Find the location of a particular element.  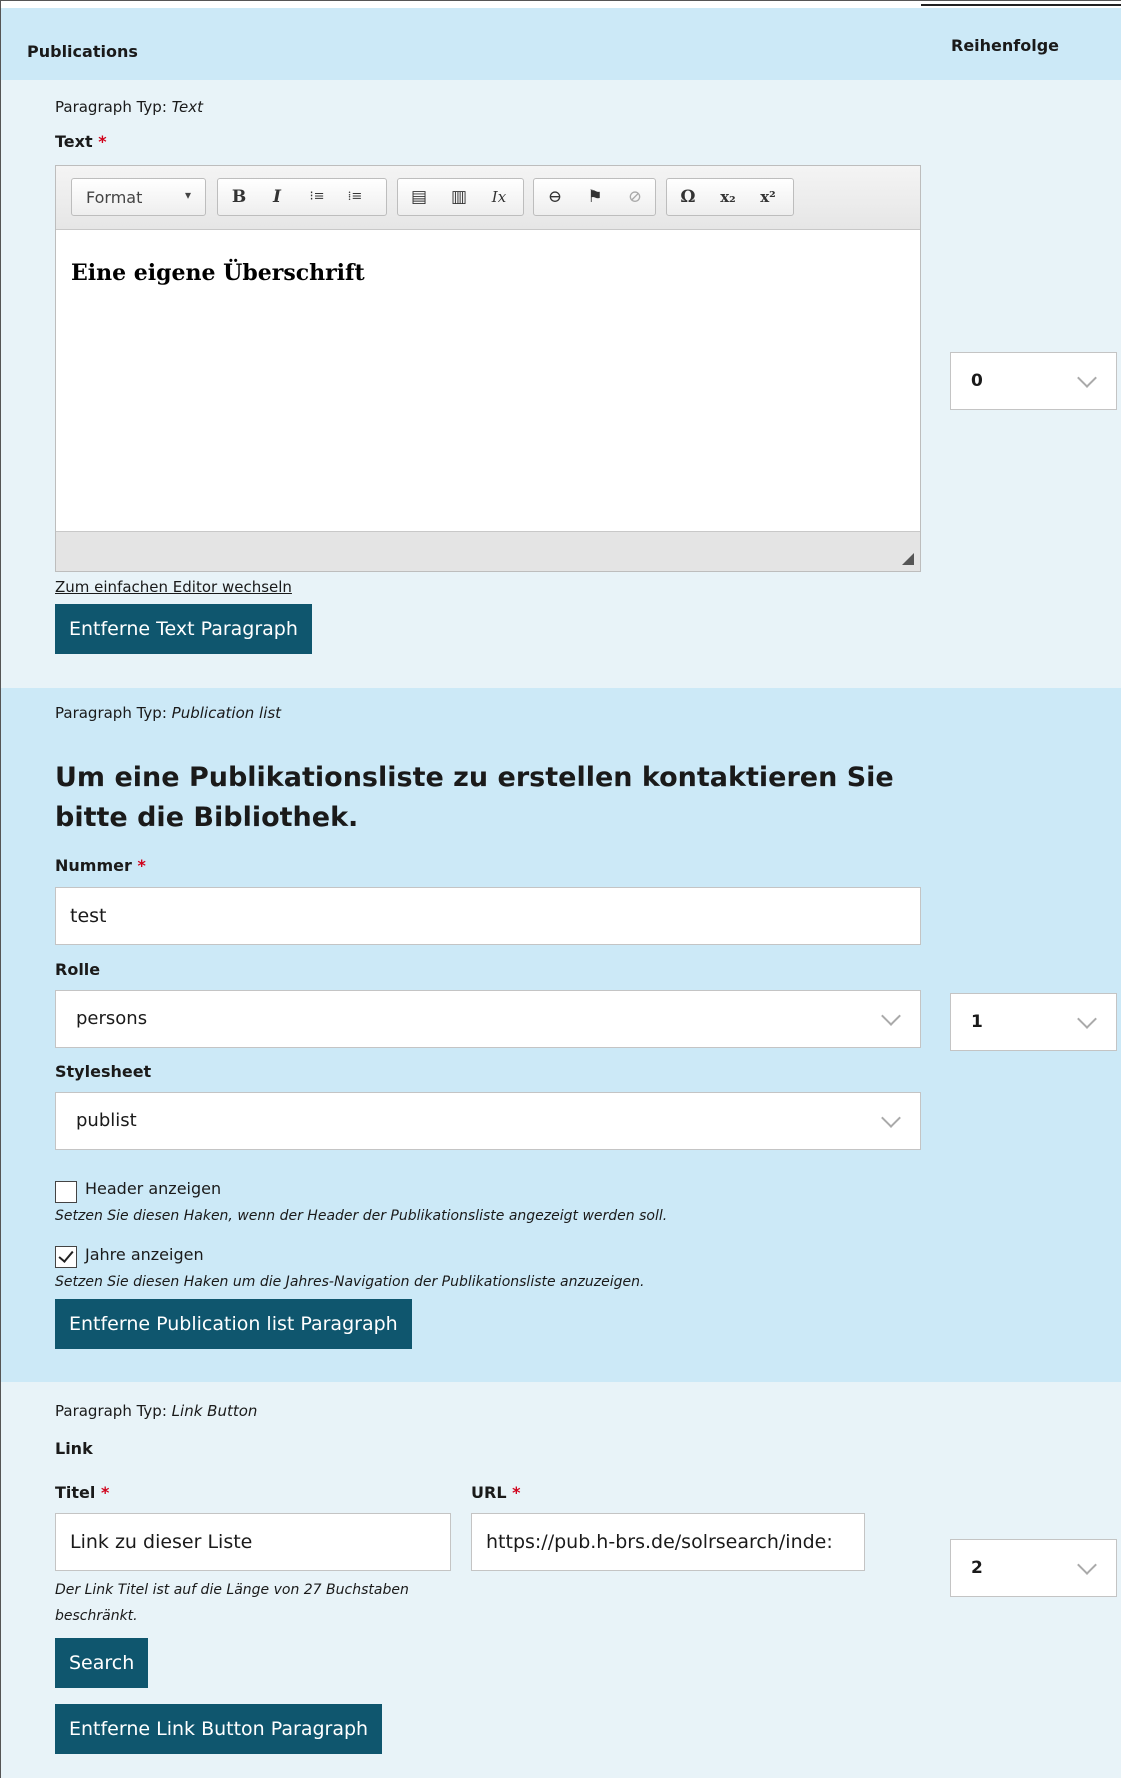

remove-format-icon: Ix is located at coordinates (499, 197).